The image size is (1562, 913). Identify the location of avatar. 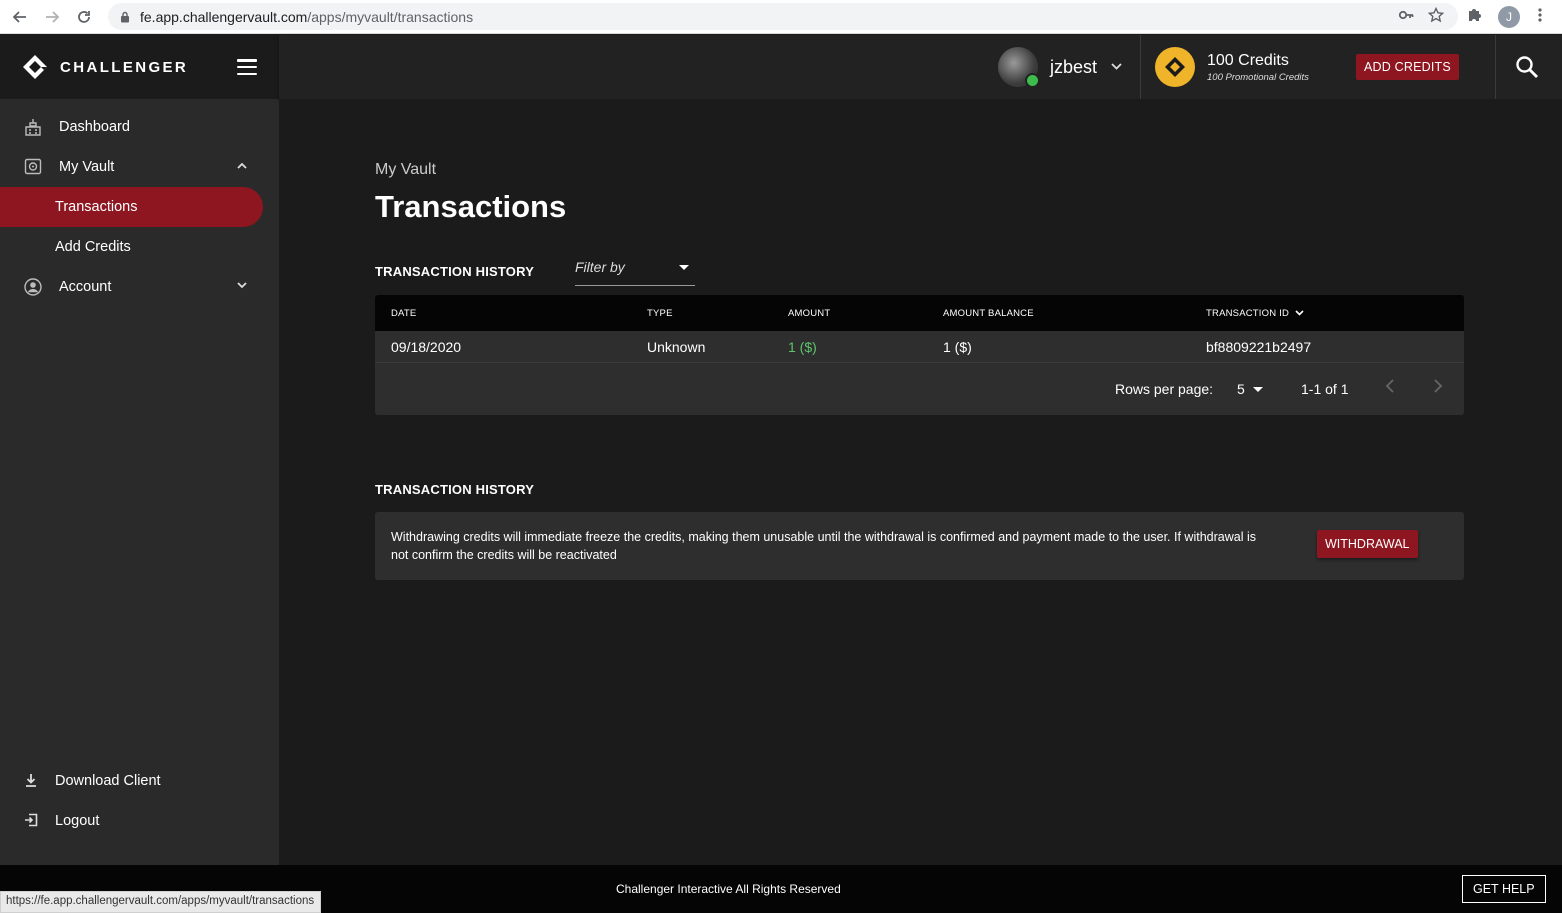
(1019, 67).